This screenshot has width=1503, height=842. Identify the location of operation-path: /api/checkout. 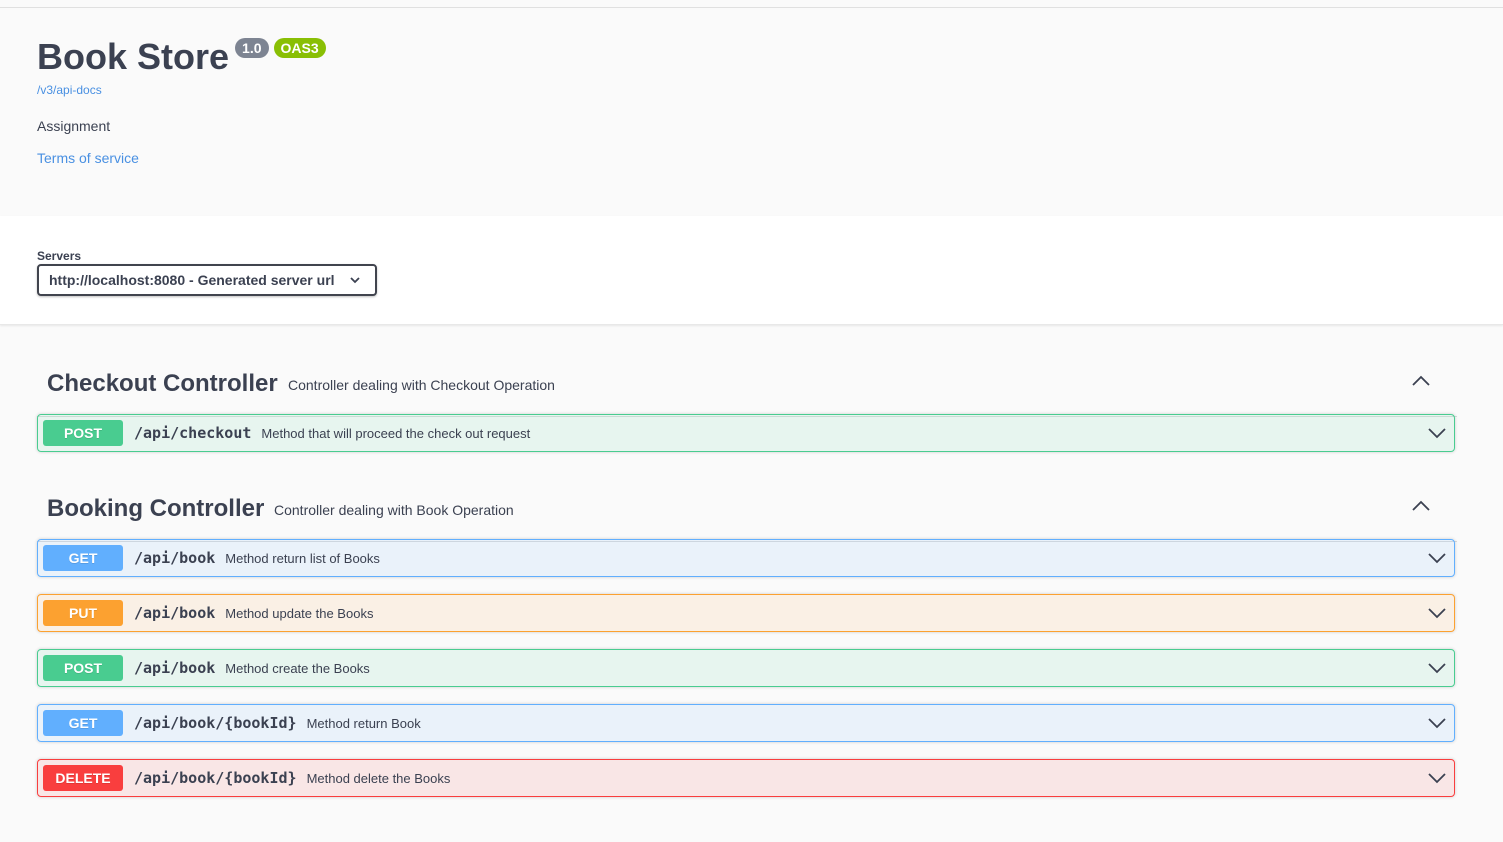
(193, 433).